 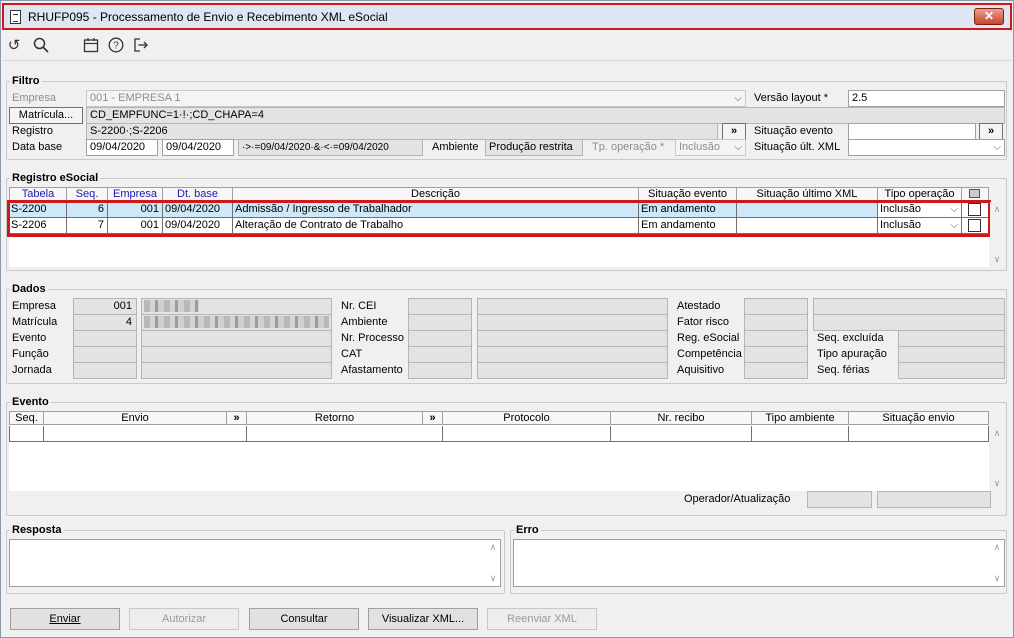 I want to click on situacao-evento-button: », so click(x=991, y=131).